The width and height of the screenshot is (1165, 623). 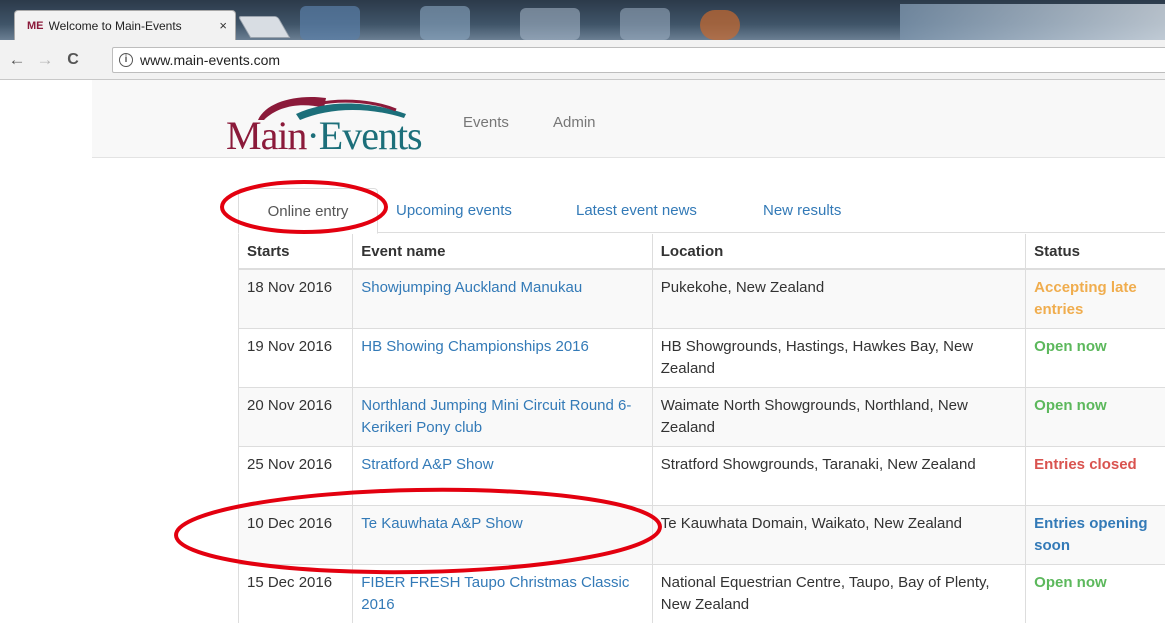 I want to click on event-start-date: 10 Dec 2016, so click(x=296, y=534).